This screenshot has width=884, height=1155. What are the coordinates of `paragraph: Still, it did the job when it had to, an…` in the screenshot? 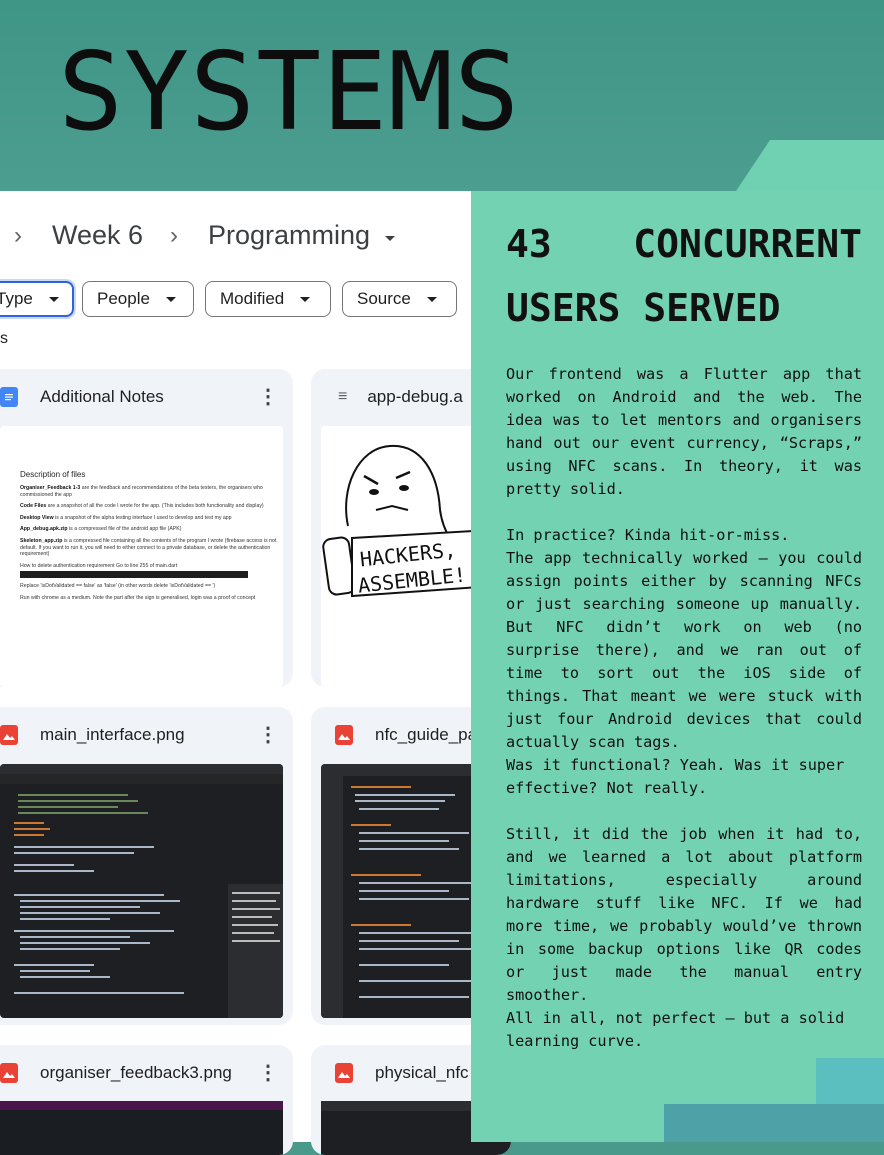 It's located at (684, 914).